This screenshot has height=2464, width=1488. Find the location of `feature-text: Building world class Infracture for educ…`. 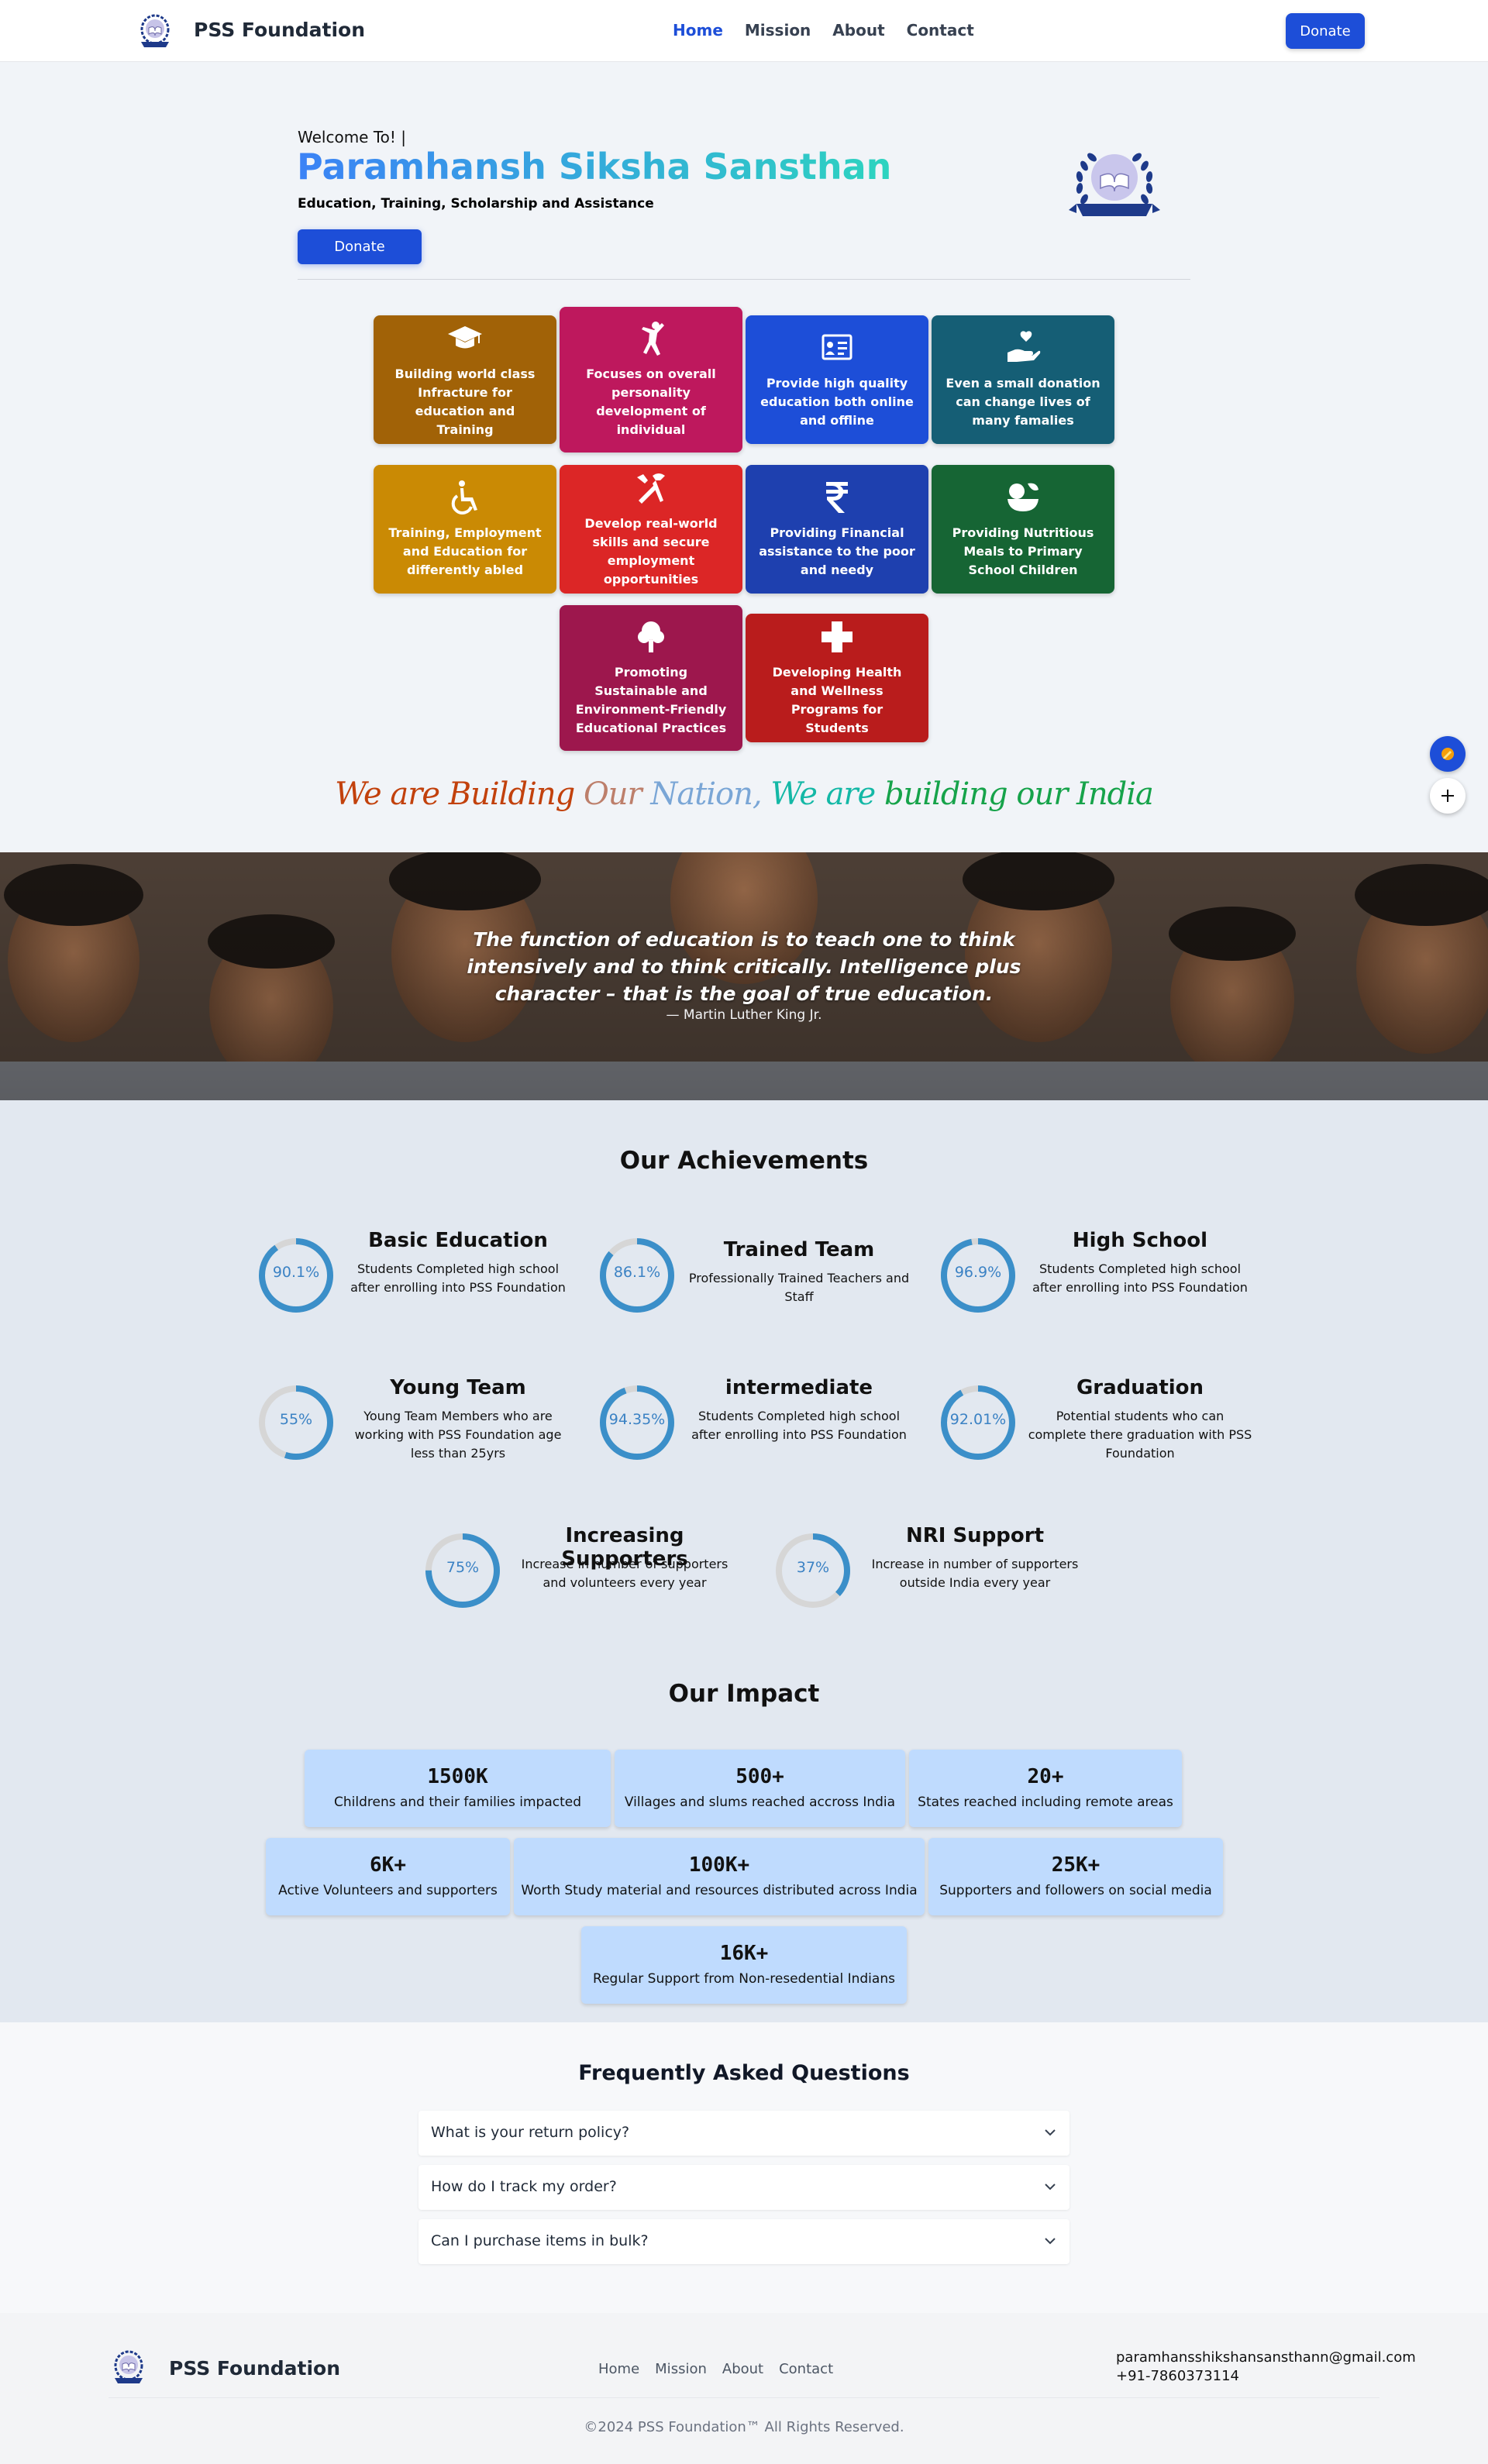

feature-text: Building world class Infracture for educ… is located at coordinates (465, 402).